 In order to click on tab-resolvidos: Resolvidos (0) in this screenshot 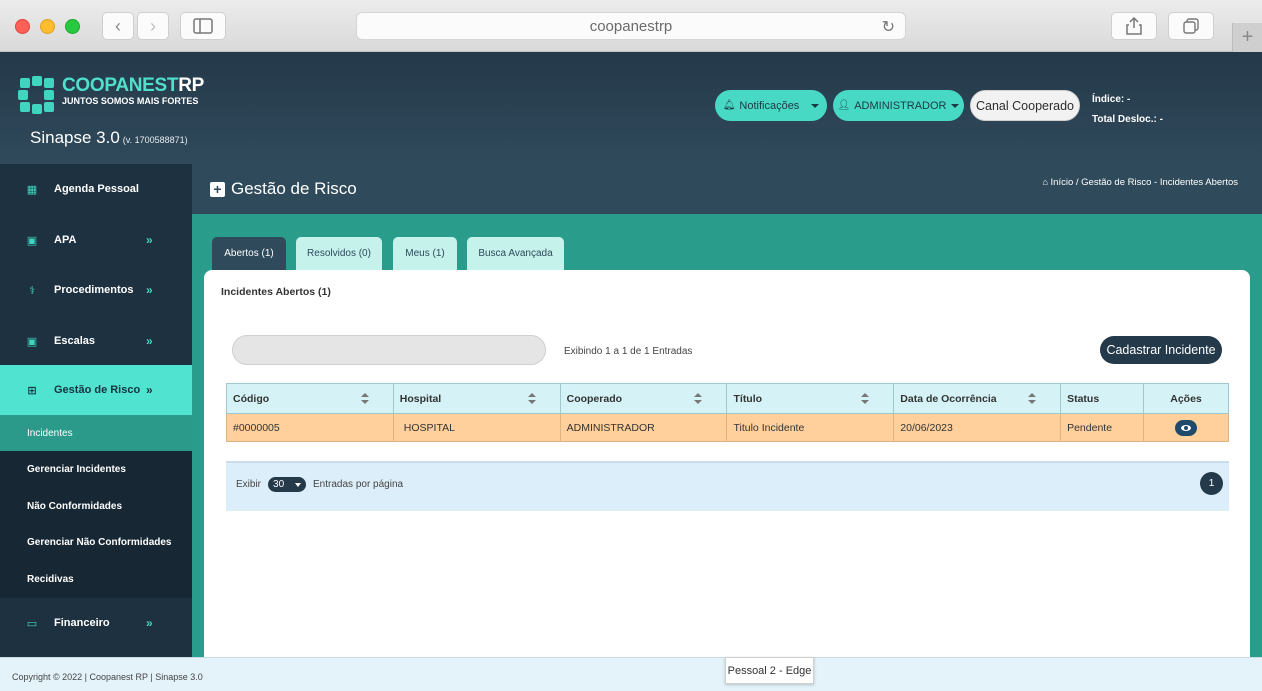, I will do `click(339, 253)`.